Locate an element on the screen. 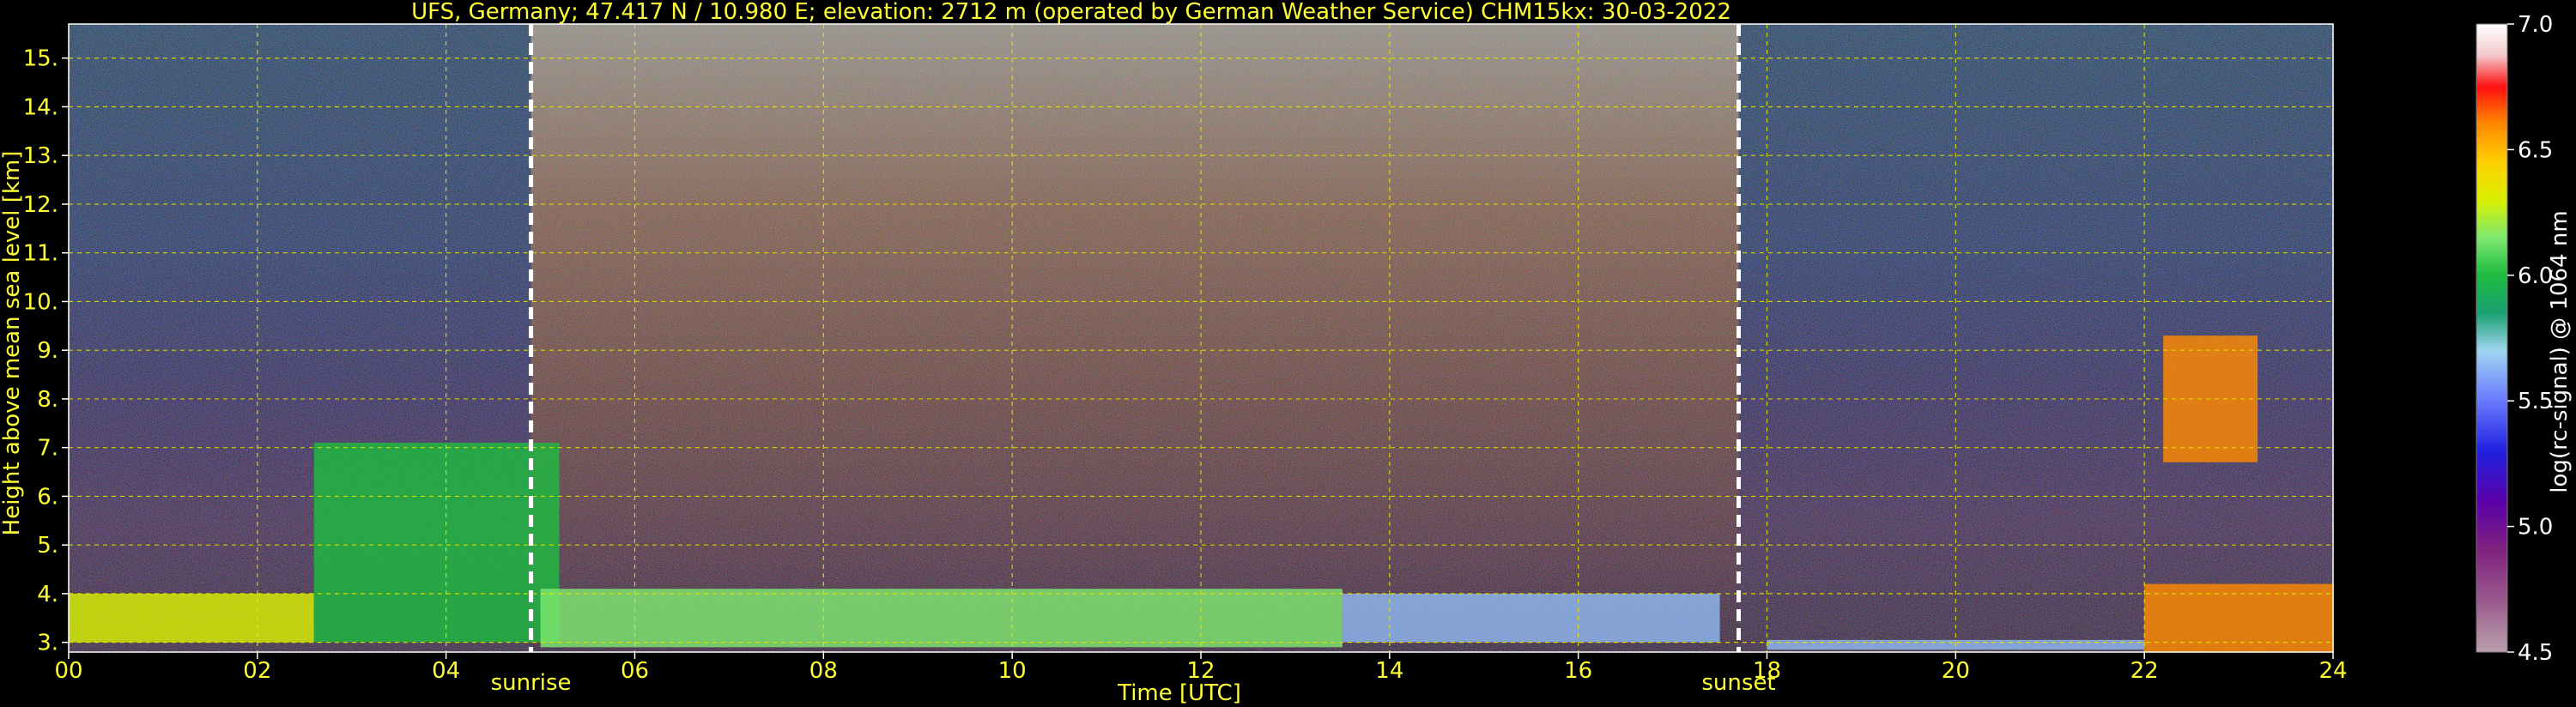 Image resolution: width=2576 pixels, height=707 pixels. y-tick-label: 11. is located at coordinates (40, 254).